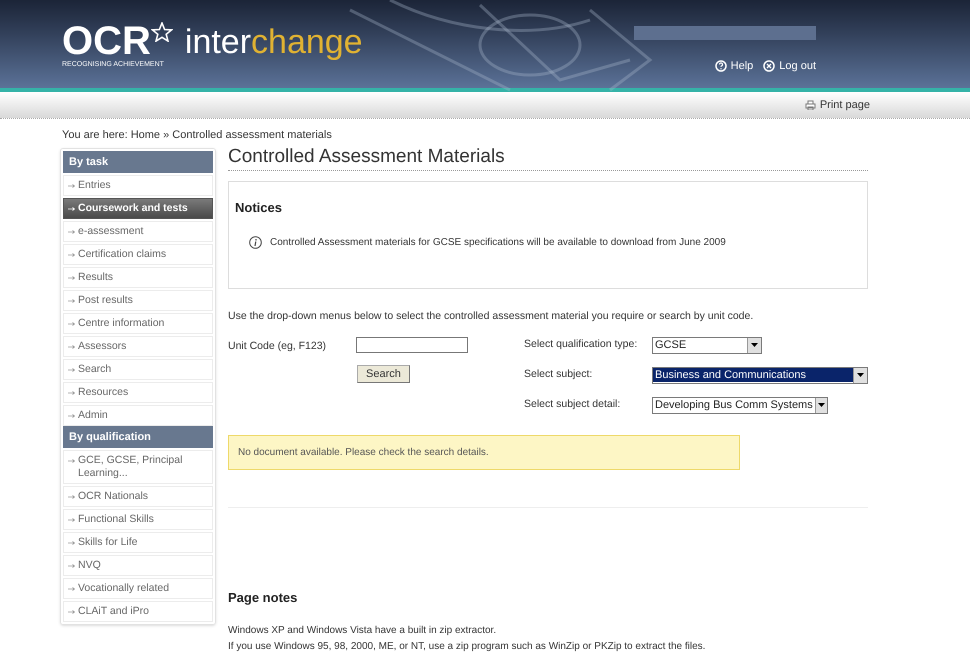 The image size is (970, 671). I want to click on star-icon, so click(161, 32).